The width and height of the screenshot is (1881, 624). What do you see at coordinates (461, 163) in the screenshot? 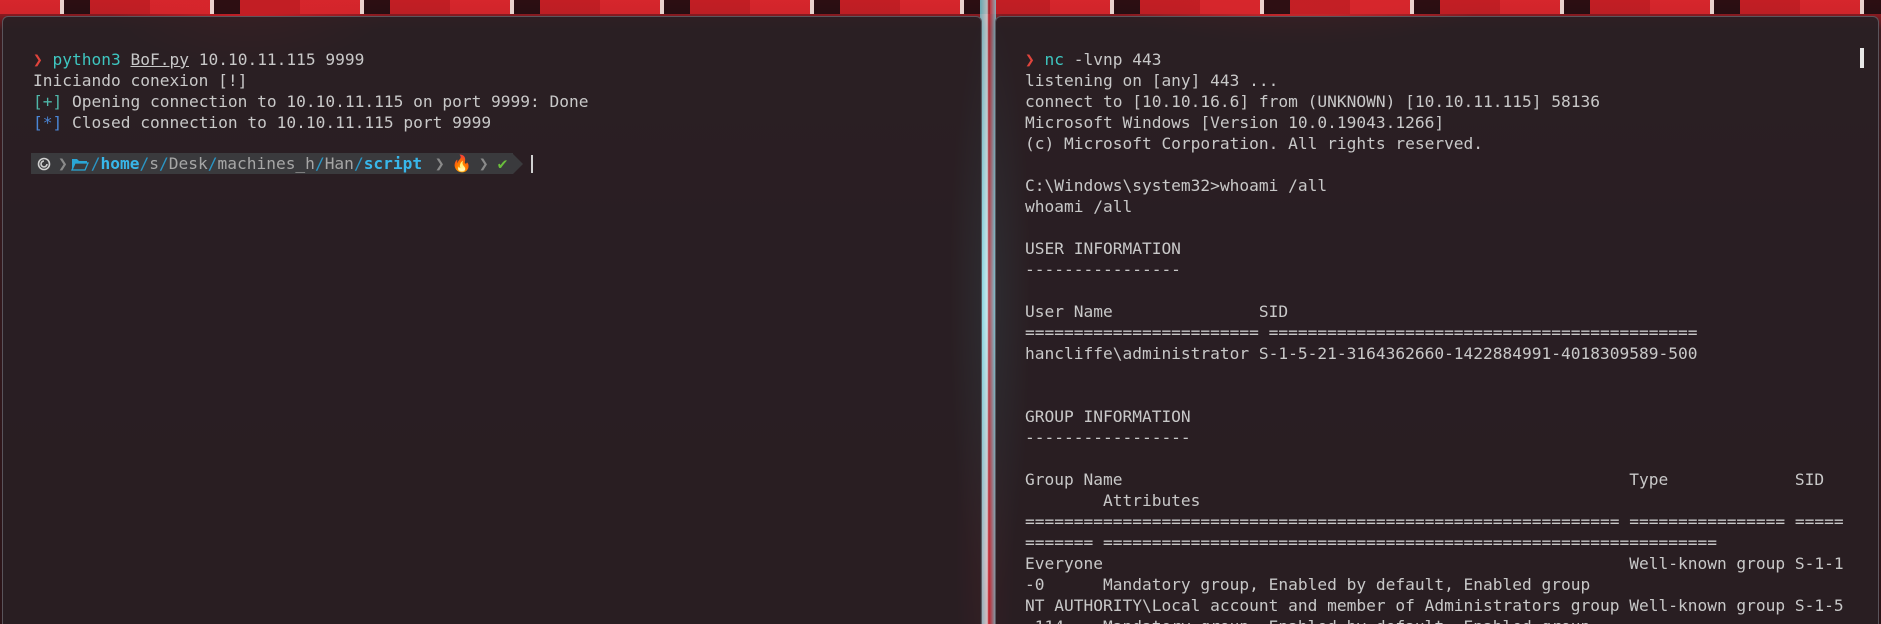
I see `fire-icon: 🔥` at bounding box center [461, 163].